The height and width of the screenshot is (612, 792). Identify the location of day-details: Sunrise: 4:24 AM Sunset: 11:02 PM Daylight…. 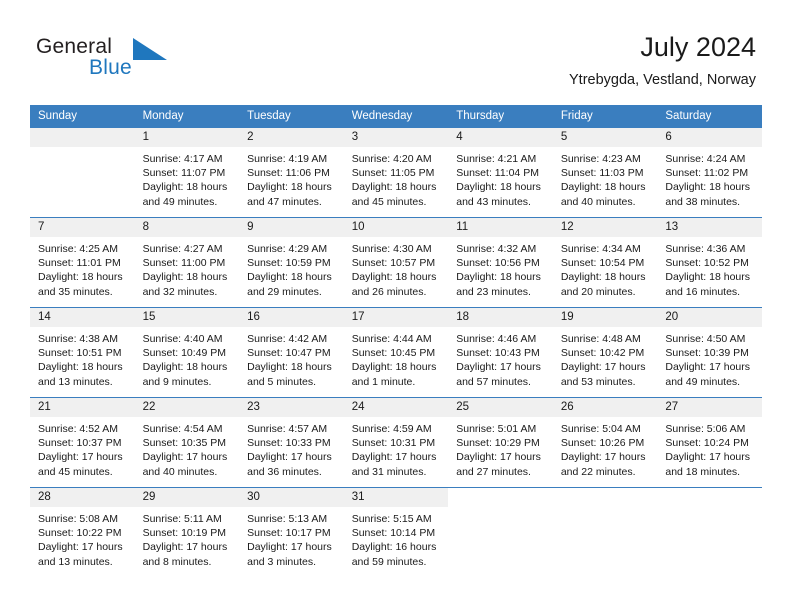
(709, 178).